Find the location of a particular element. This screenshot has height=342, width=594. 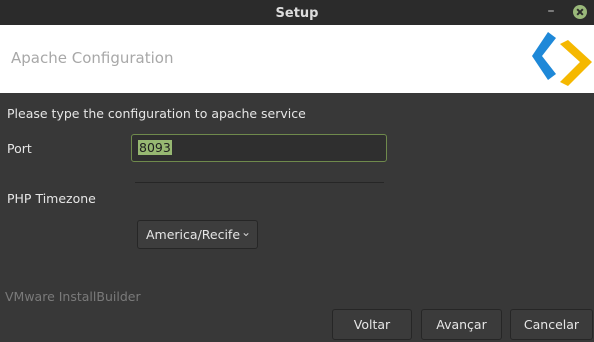

title-bar: Setup – is located at coordinates (297, 12).